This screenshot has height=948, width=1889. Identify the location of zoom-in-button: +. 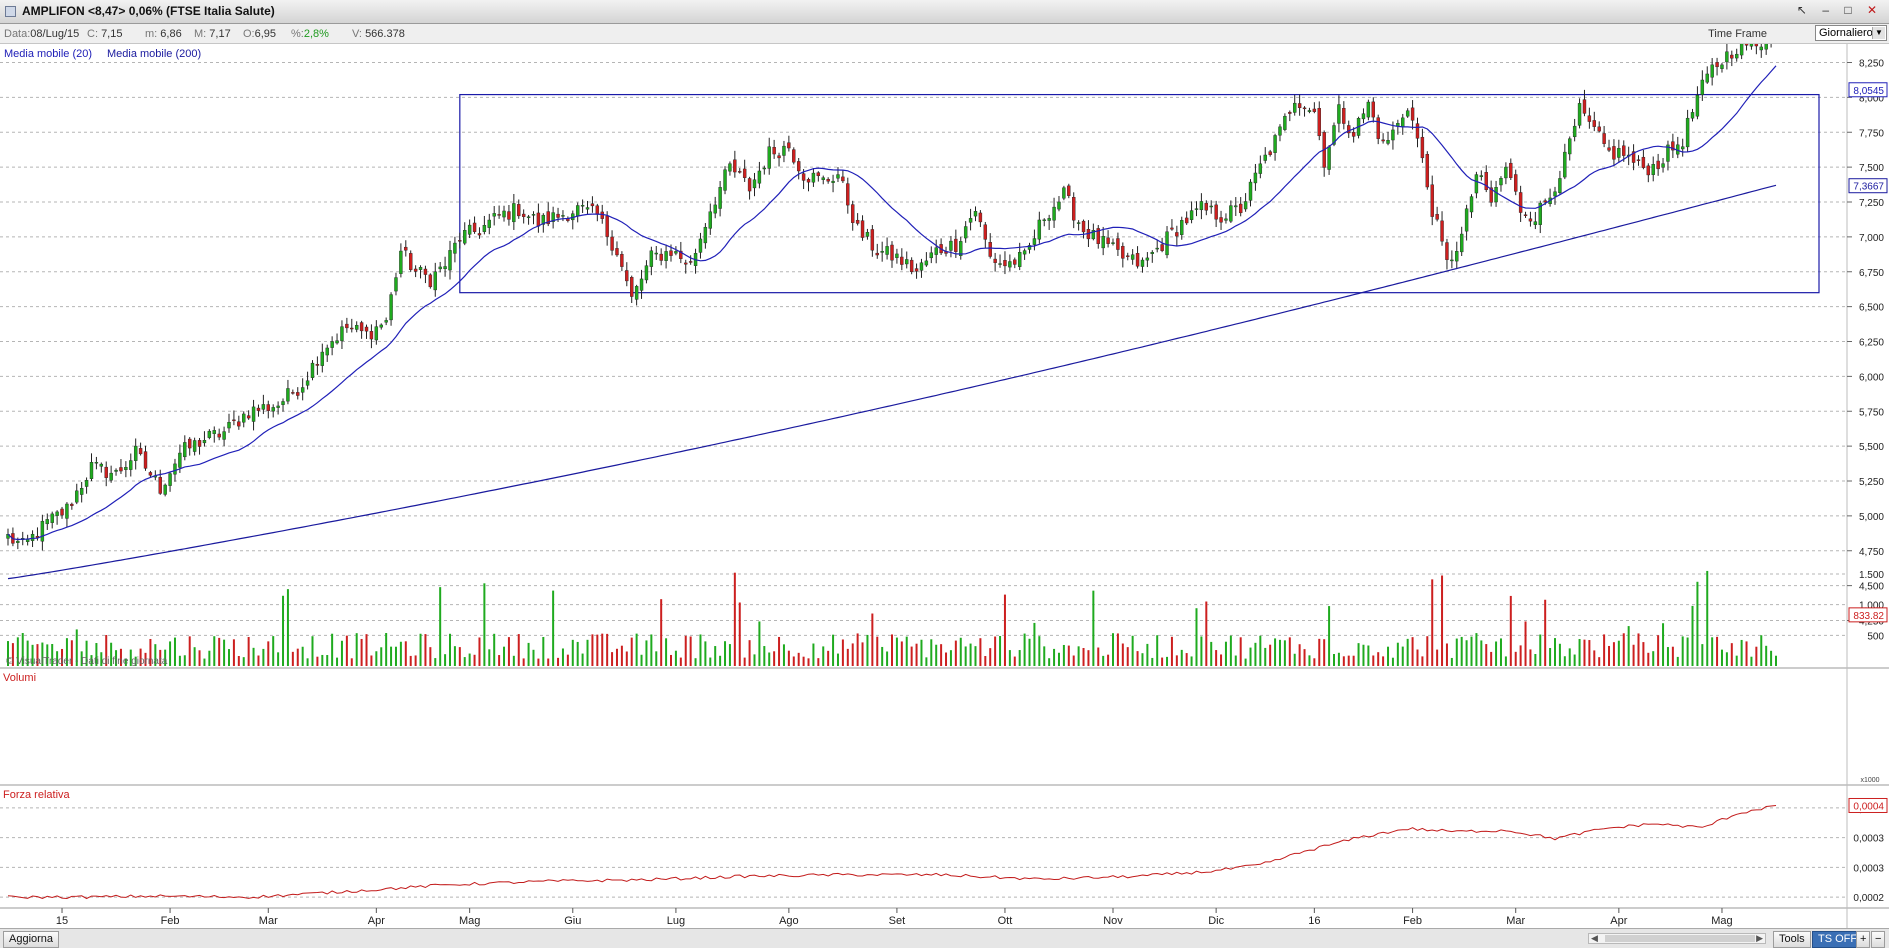
(1863, 939).